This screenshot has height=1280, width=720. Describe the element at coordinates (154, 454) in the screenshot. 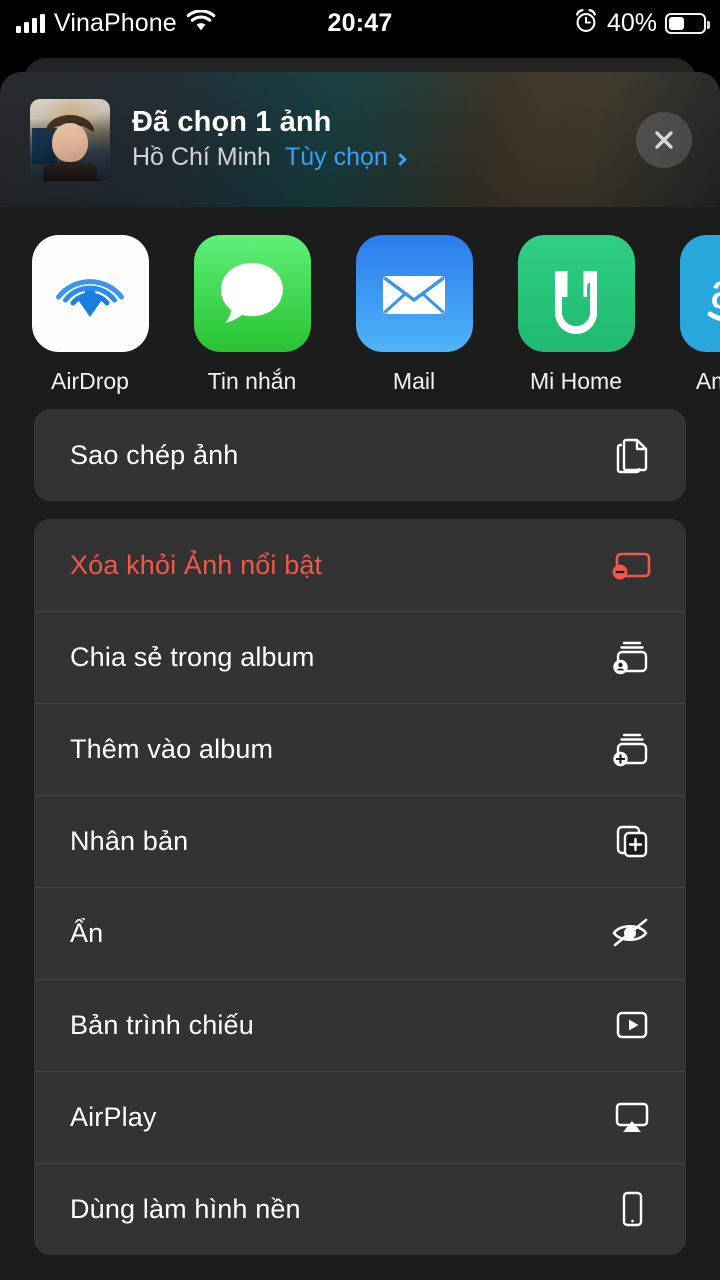

I see `action-label: Sao chép ảnh` at that location.